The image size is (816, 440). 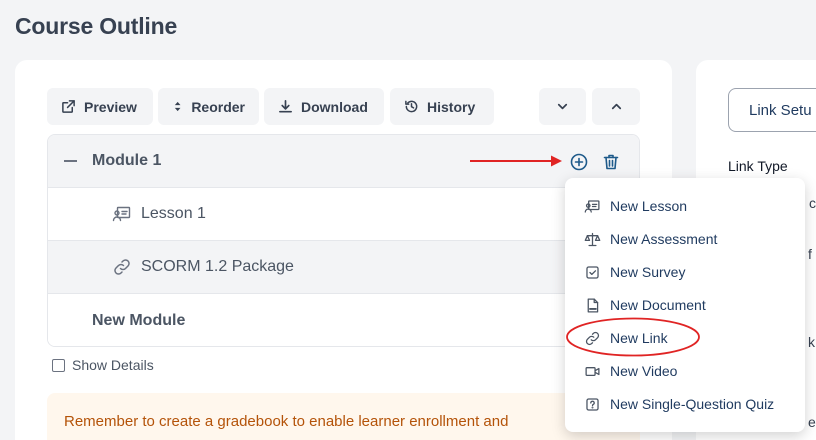 I want to click on right-panel-fragment: c, so click(x=812, y=203).